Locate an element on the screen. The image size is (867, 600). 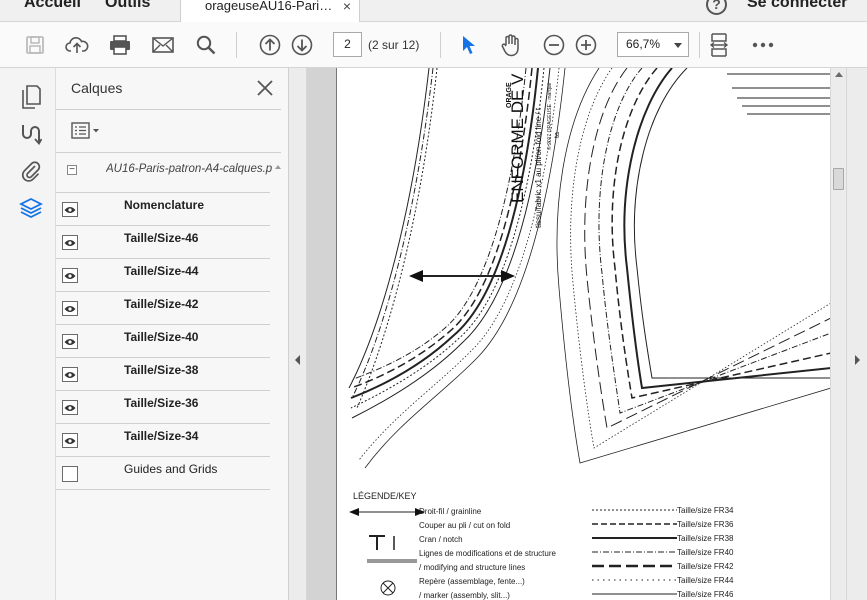
page-count: (2 sur 12) is located at coordinates (394, 45).